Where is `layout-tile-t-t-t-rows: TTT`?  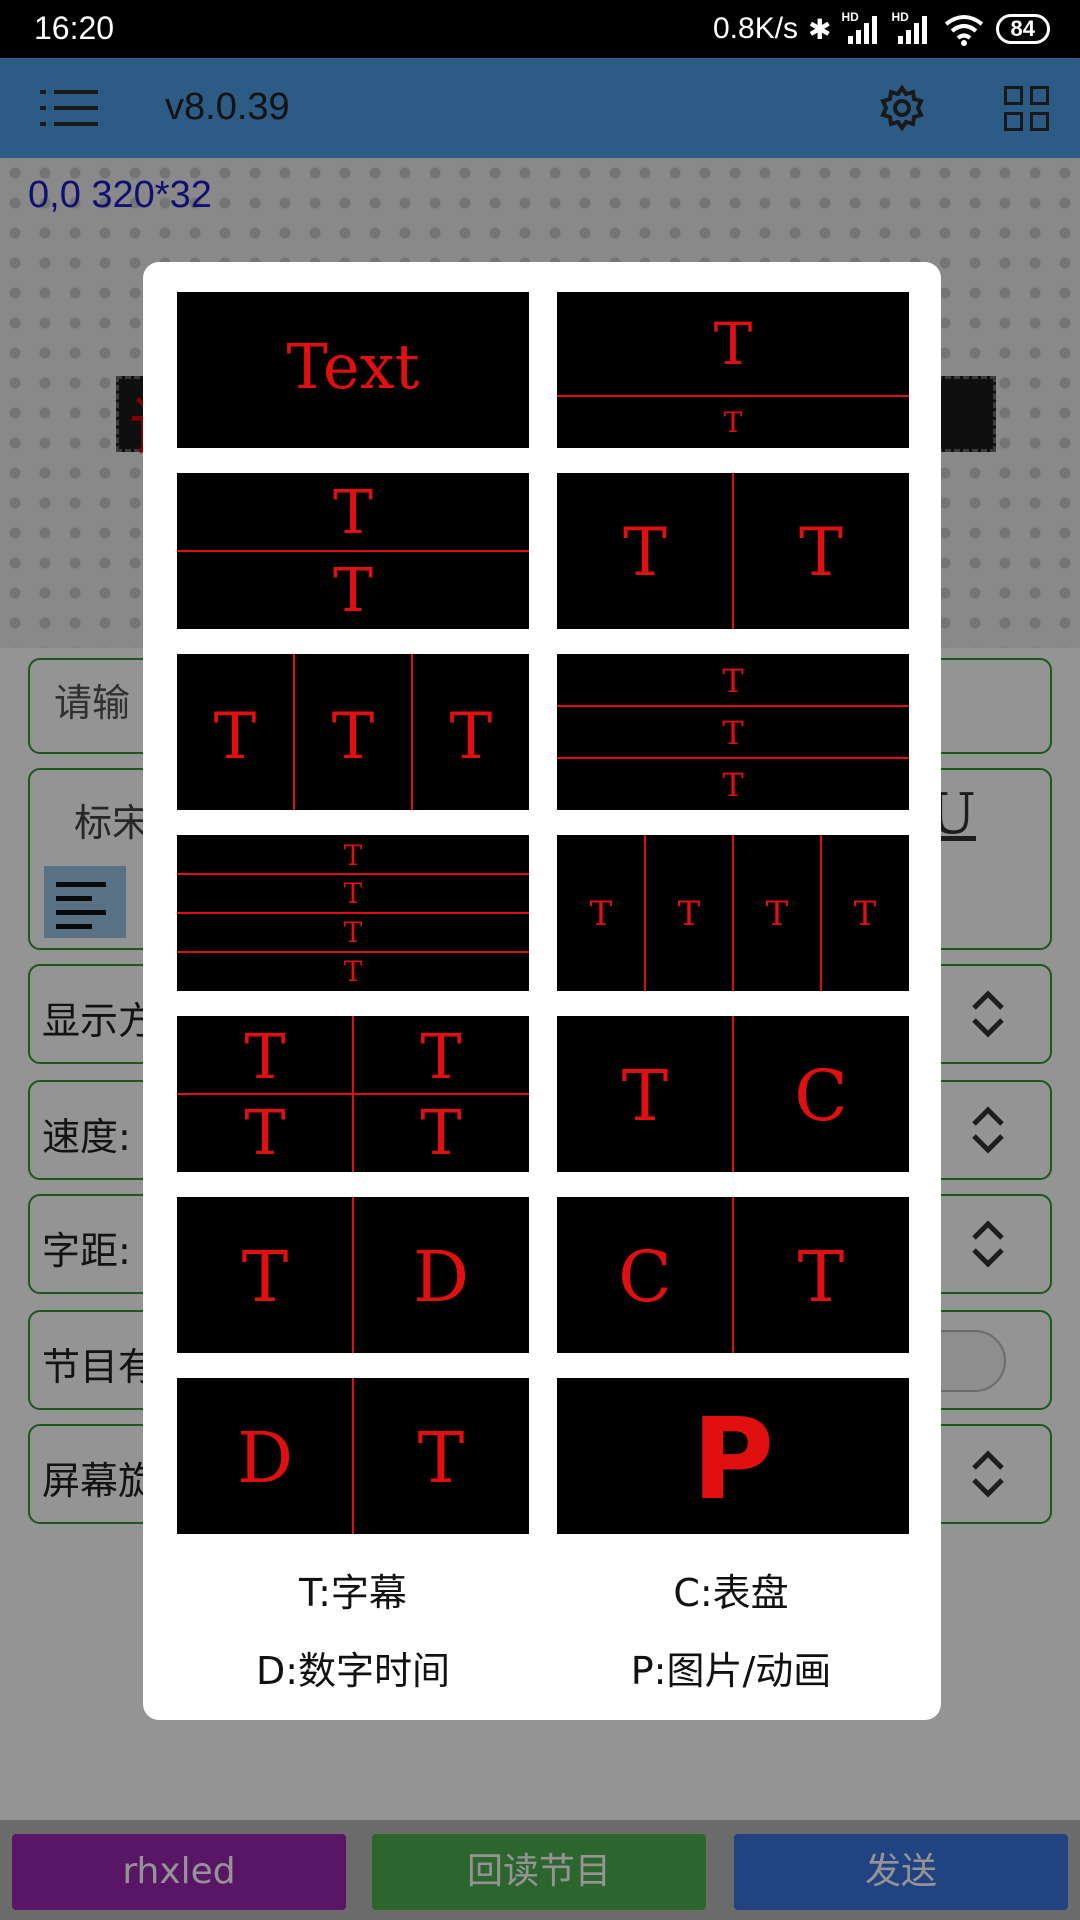
layout-tile-t-t-t-rows: TTT is located at coordinates (733, 732).